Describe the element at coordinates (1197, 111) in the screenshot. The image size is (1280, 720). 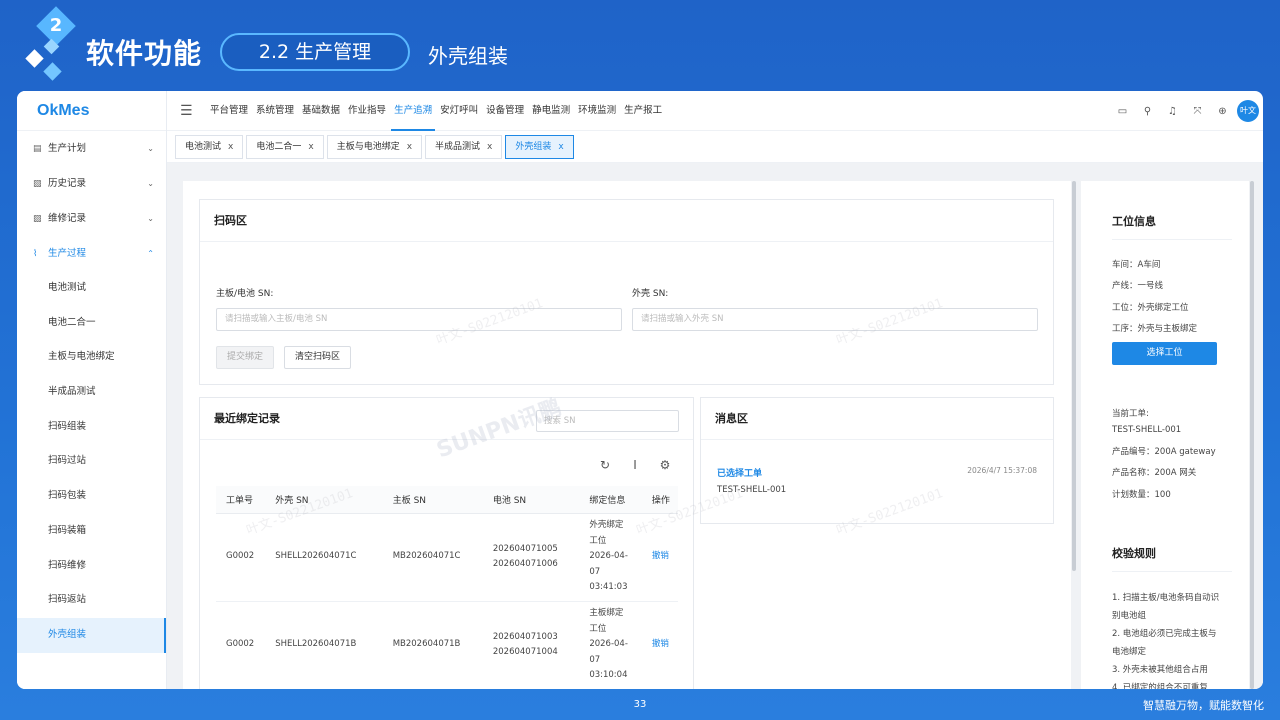
I see `fullscreen-icon: ⤧` at that location.